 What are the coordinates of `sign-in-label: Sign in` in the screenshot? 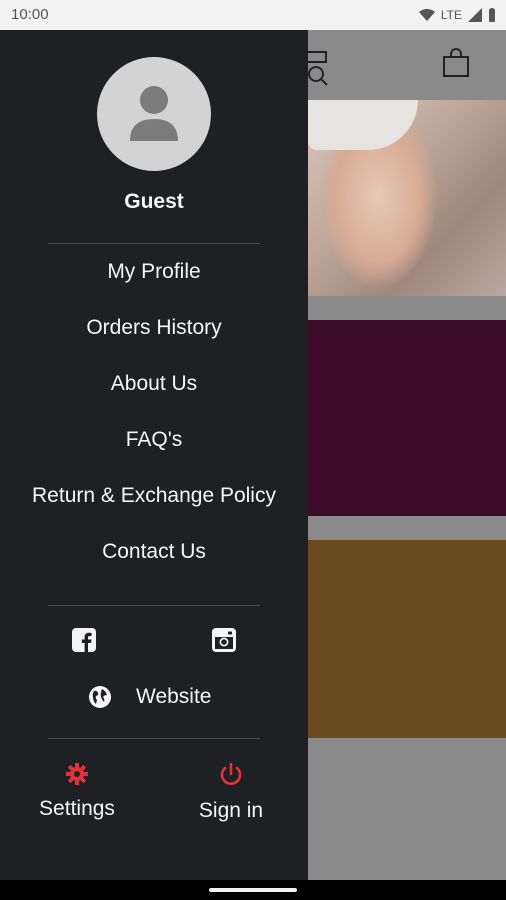 It's located at (231, 810).